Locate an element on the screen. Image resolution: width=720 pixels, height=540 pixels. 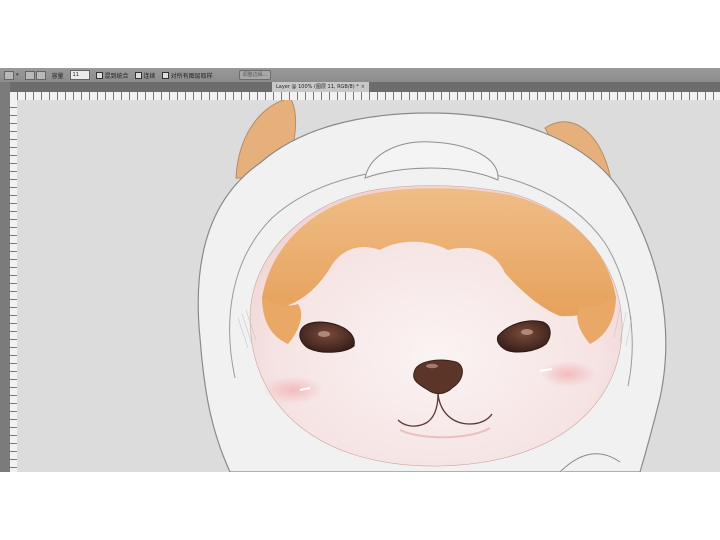
document-tab-label: Layer @ 100% (图层 11, RGB/8) * is located at coordinates (317, 87).